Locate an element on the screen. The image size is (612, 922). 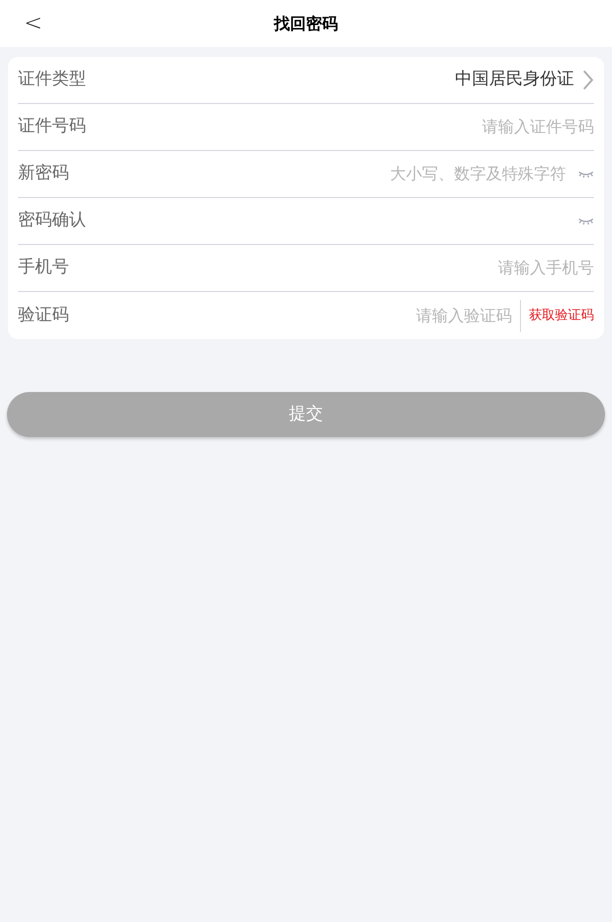
field-label: 证件号码 is located at coordinates (52, 126).